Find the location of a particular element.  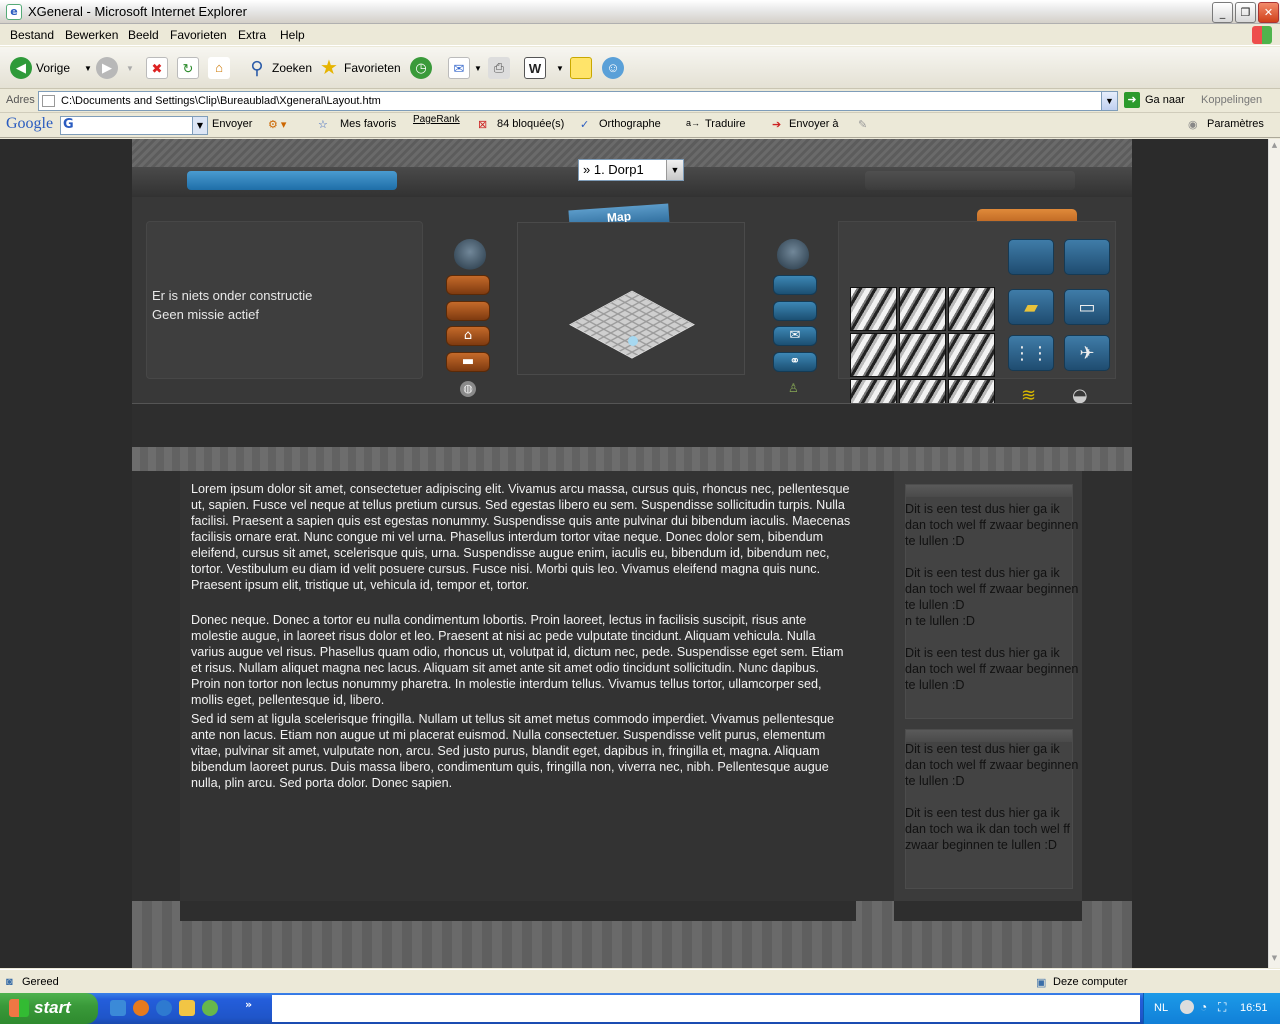

scroll-down-icon: ▼ is located at coordinates (1274, 960).